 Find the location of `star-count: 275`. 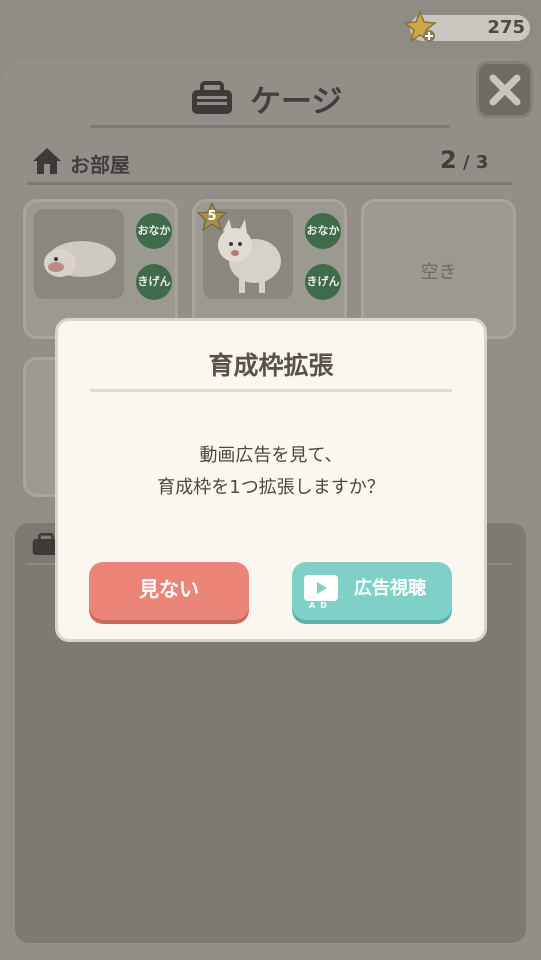

star-count: 275 is located at coordinates (506, 27).